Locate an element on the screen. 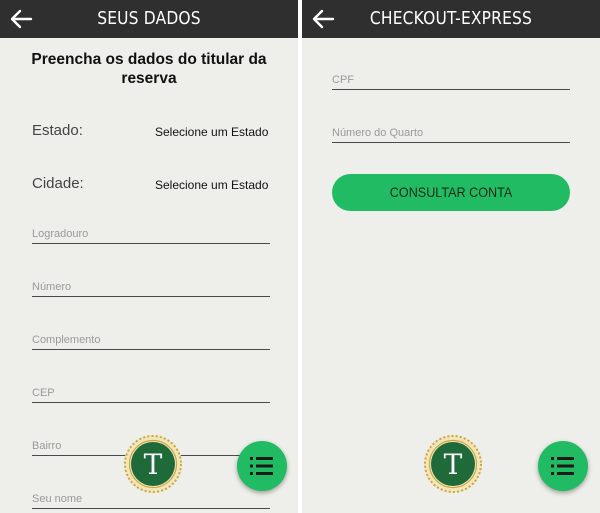  bairro-placeholder: Bairro is located at coordinates (47, 446).